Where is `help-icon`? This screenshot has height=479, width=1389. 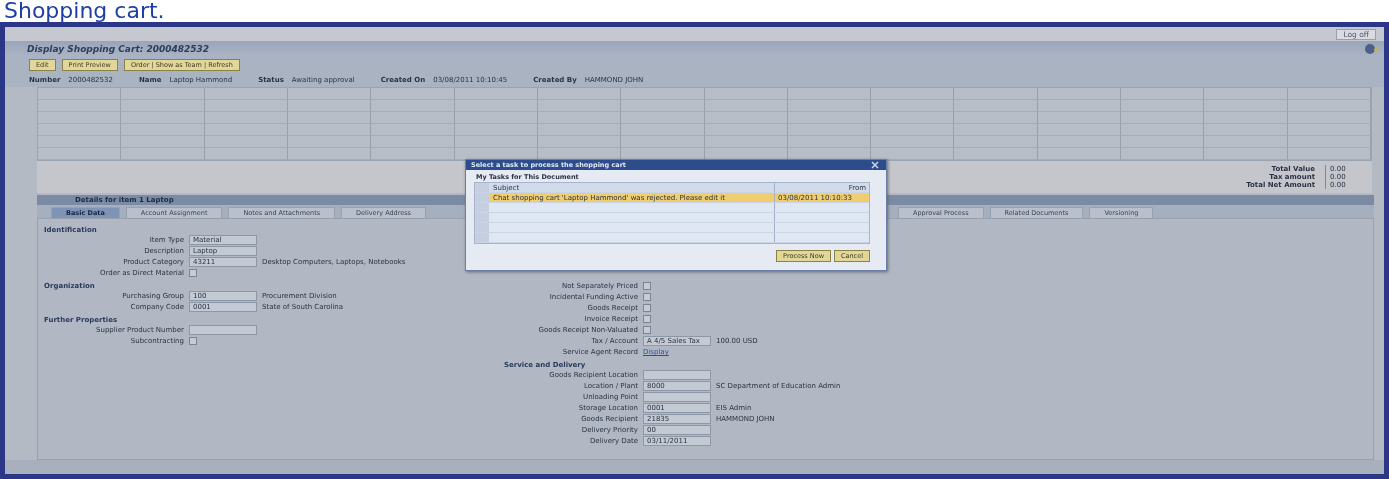
help-icon is located at coordinates (1371, 49).